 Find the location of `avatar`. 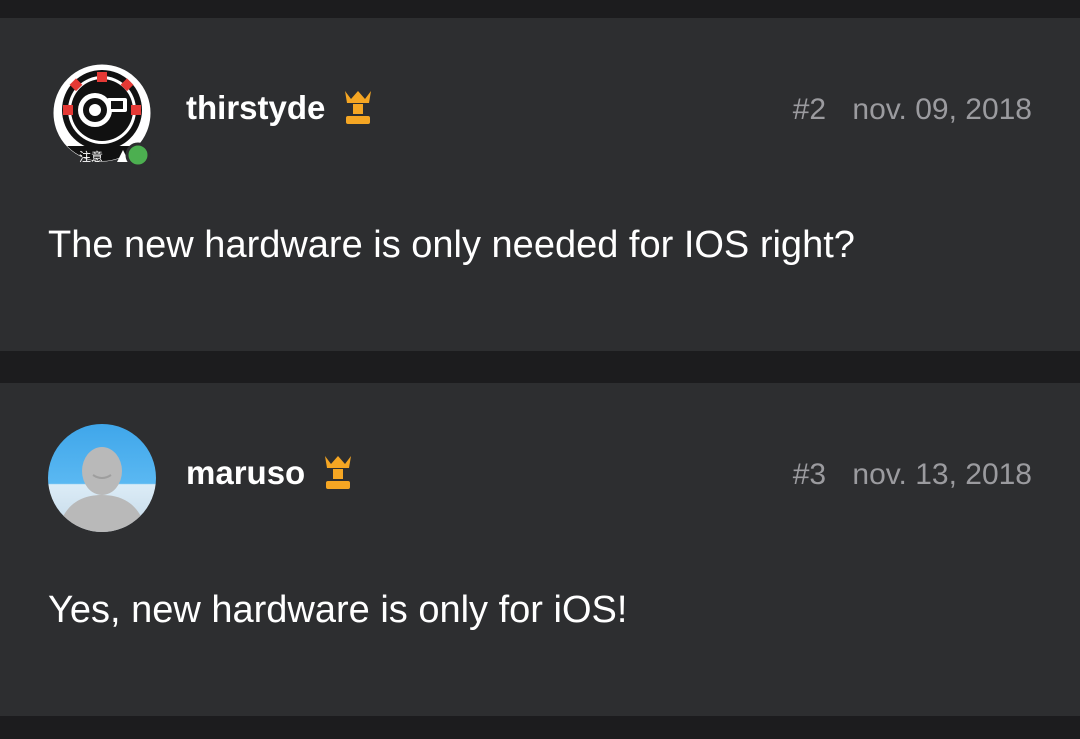

avatar is located at coordinates (102, 478).